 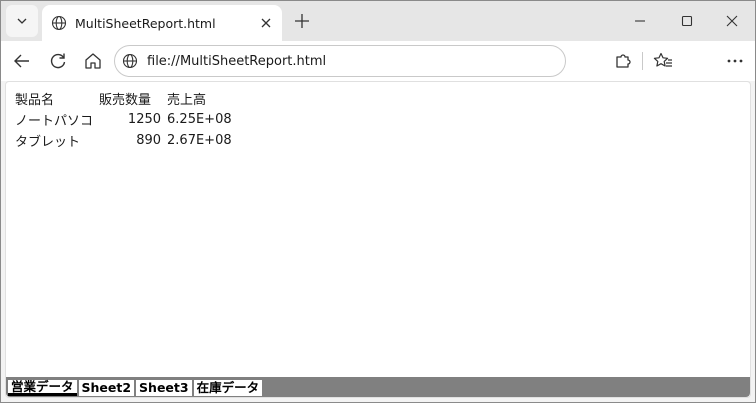 I want to click on close-icon, so click(x=266, y=23).